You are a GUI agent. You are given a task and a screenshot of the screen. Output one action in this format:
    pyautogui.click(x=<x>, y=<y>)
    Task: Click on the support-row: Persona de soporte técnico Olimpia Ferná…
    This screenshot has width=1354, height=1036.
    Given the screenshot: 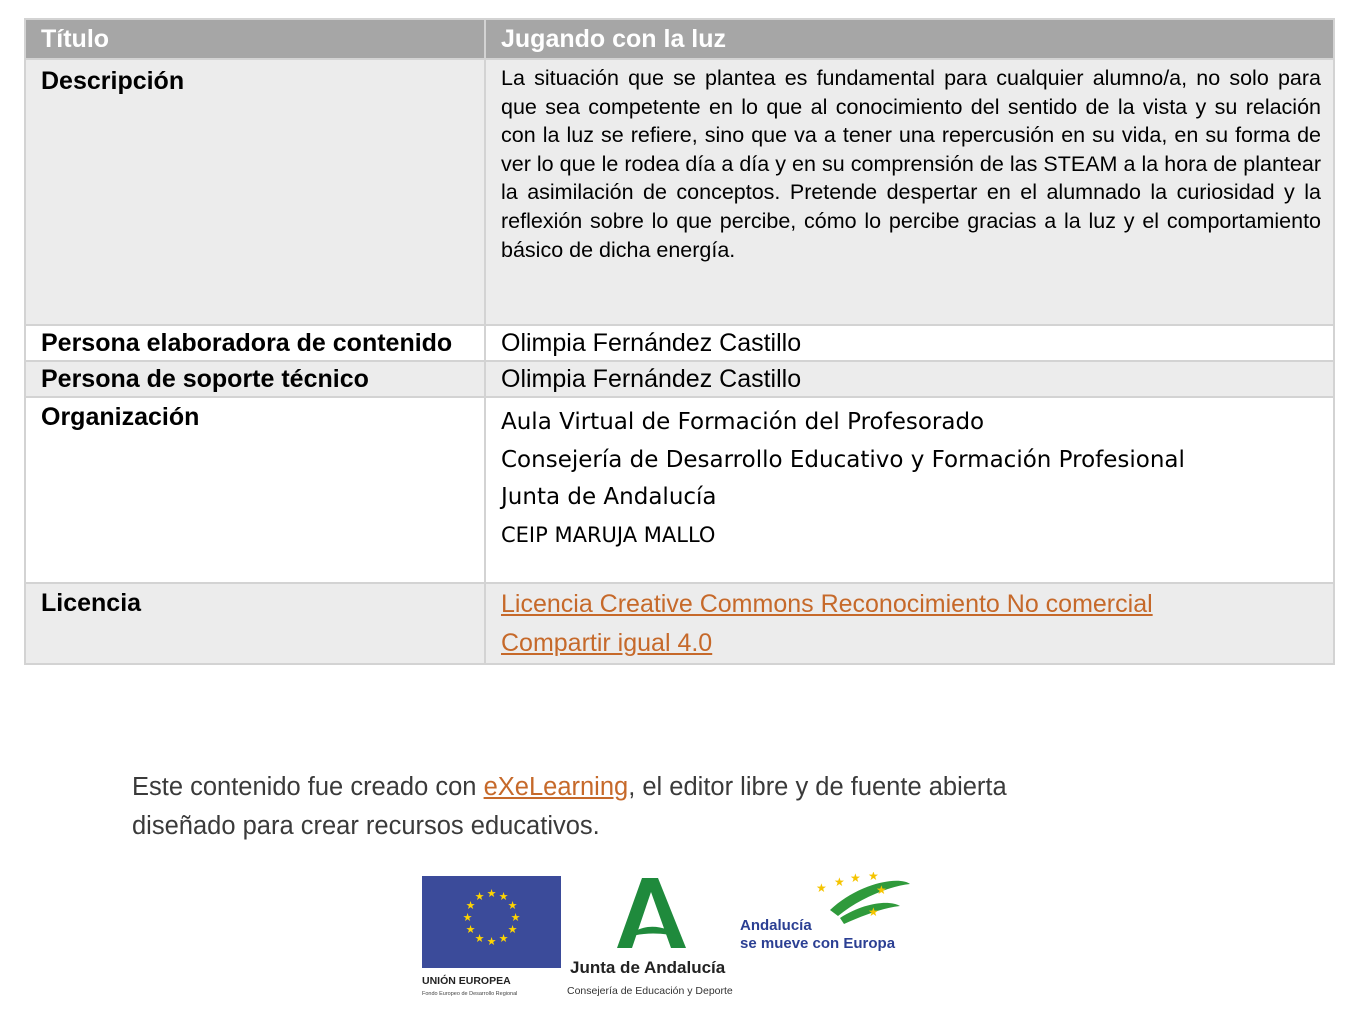 What is the action you would take?
    pyautogui.click(x=679, y=379)
    